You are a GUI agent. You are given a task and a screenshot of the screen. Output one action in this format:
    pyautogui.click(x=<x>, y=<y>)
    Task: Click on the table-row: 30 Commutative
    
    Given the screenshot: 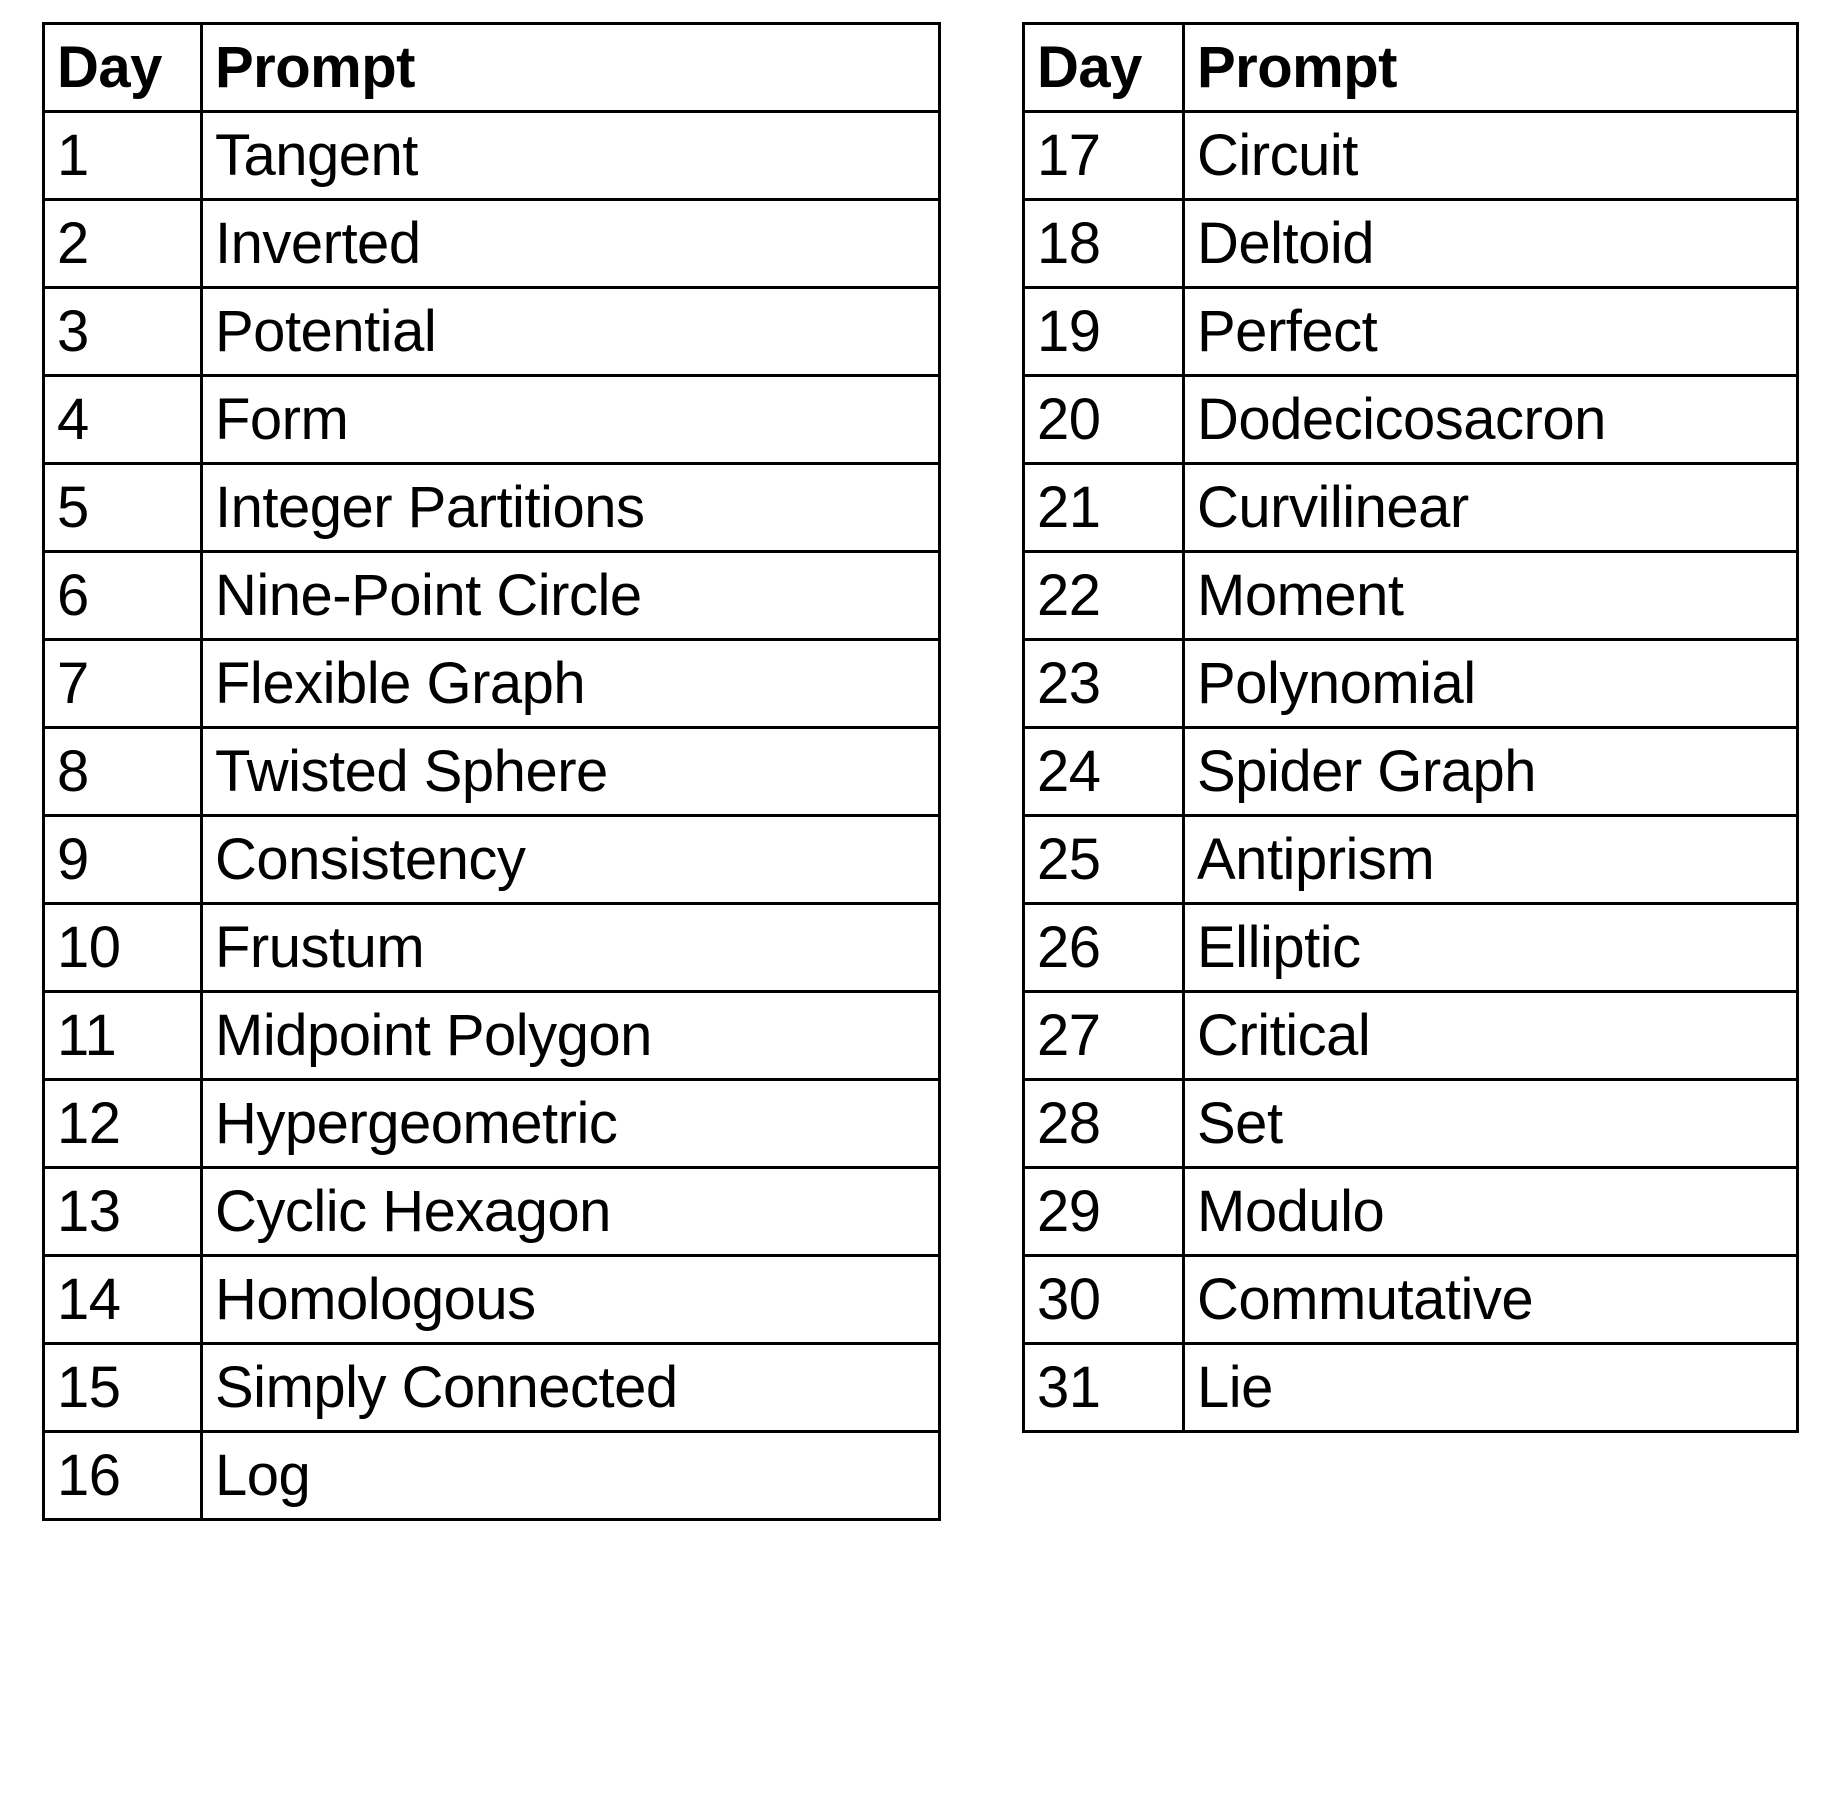 What is the action you would take?
    pyautogui.click(x=1410, y=1299)
    